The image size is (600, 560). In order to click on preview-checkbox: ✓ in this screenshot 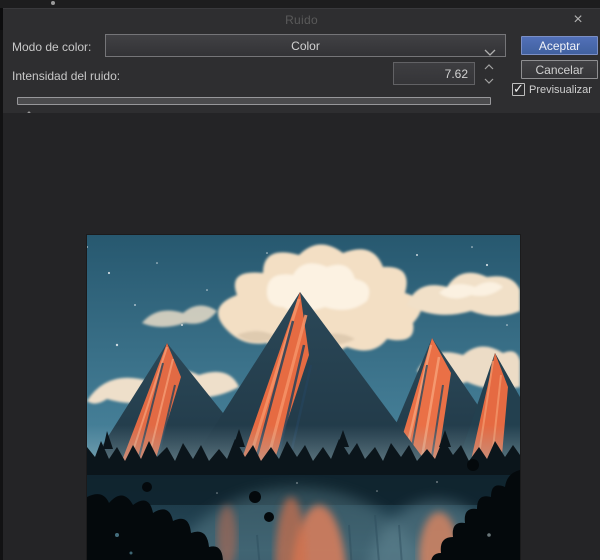, I will do `click(518, 88)`.